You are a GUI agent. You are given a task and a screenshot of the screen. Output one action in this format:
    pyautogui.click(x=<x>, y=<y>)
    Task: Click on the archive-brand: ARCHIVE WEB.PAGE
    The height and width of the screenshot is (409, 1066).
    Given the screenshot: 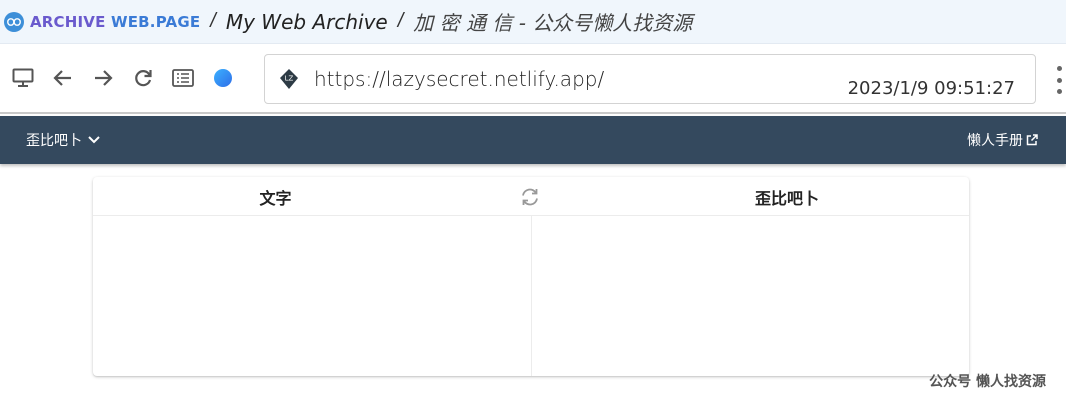 What is the action you would take?
    pyautogui.click(x=115, y=22)
    